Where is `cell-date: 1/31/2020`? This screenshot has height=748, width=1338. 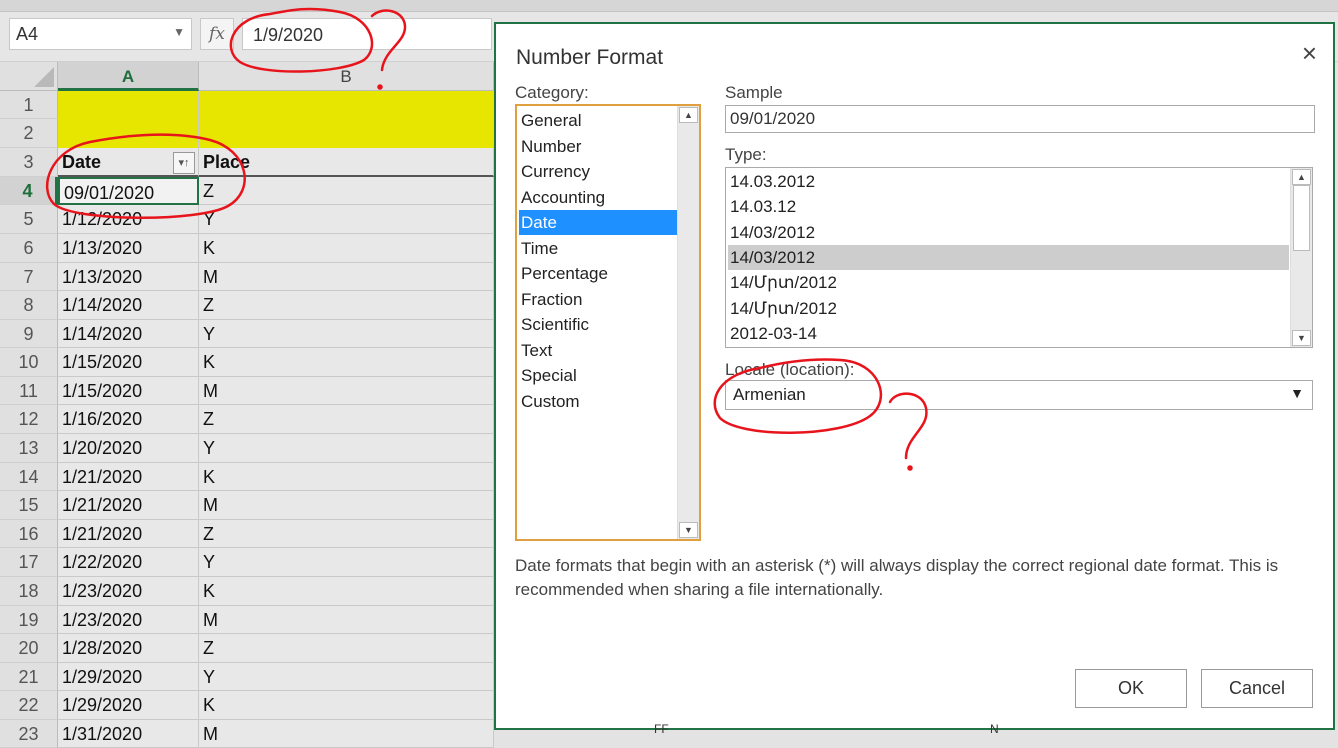 cell-date: 1/31/2020 is located at coordinates (128, 734).